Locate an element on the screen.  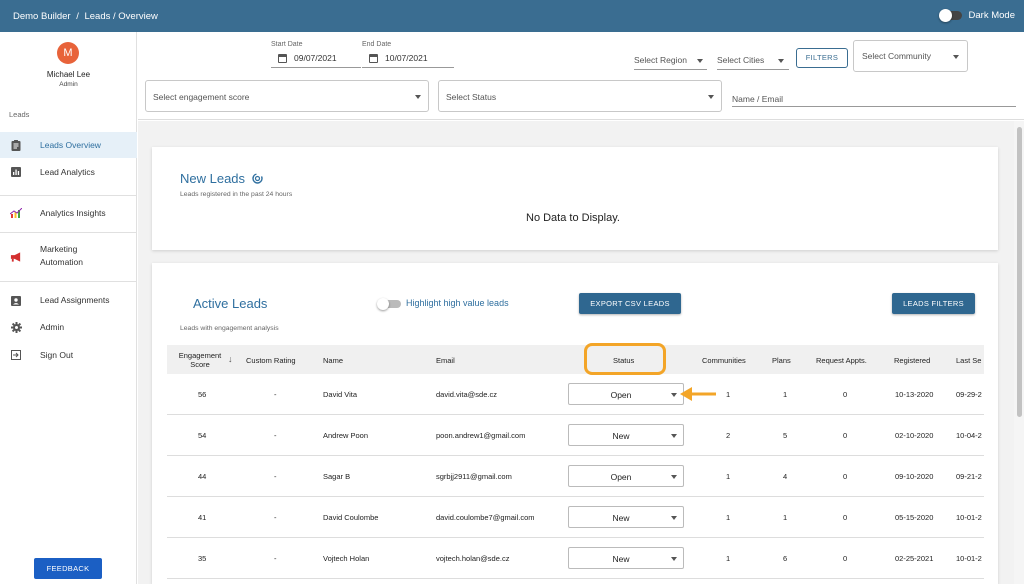
dark-mode-control: Dark Mode is located at coordinates (976, 15).